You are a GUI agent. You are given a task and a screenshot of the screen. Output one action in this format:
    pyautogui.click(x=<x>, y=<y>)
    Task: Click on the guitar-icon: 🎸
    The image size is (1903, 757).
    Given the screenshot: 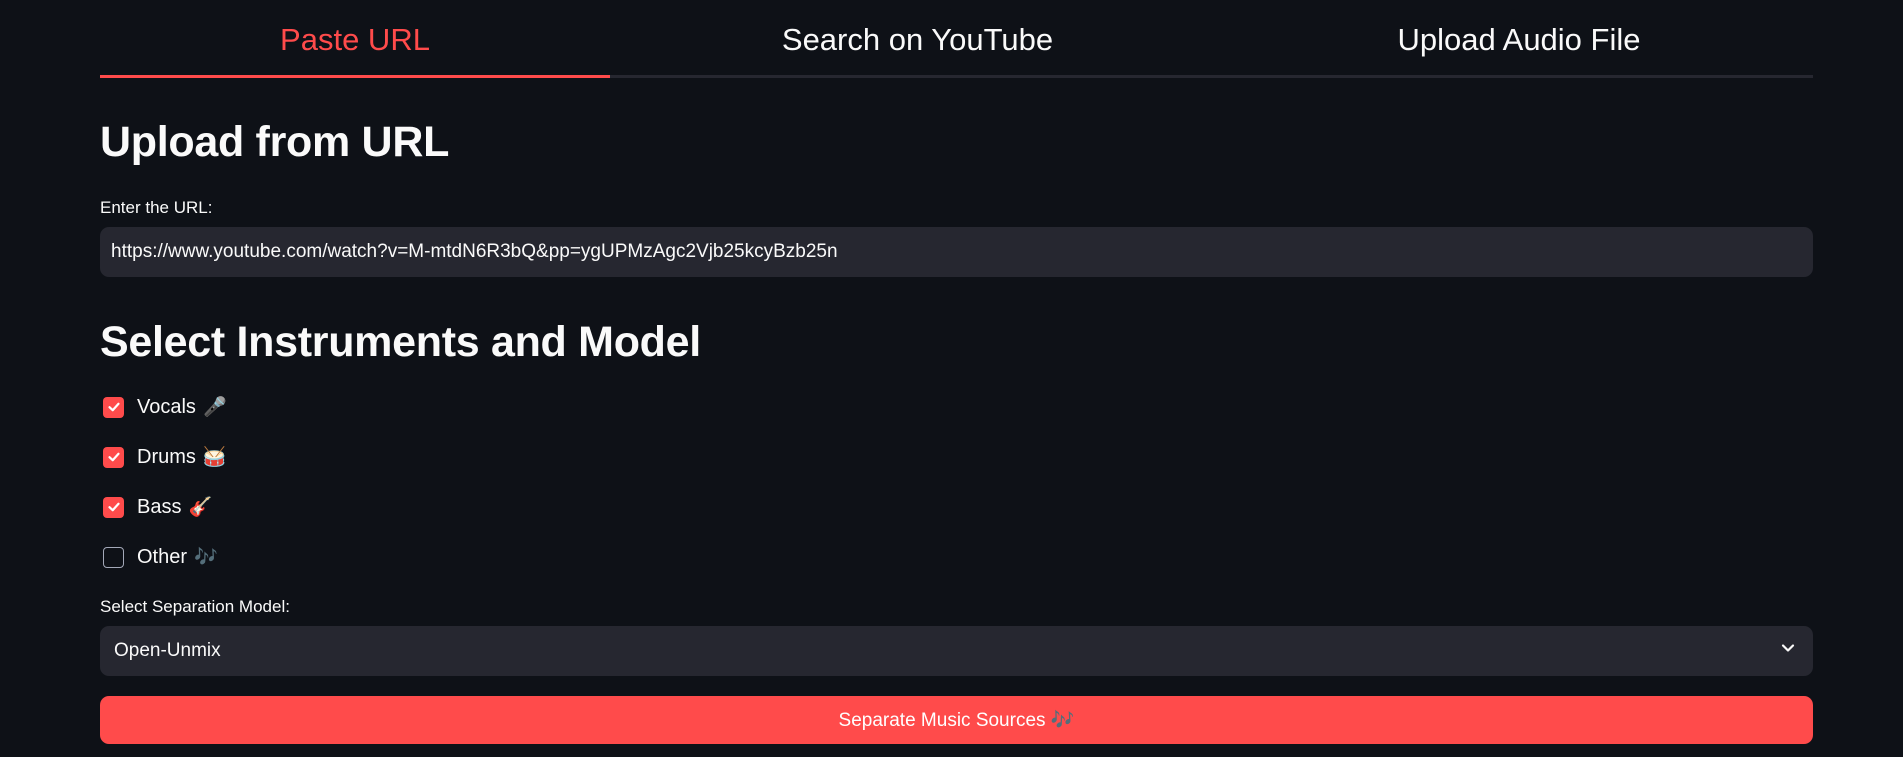 What is the action you would take?
    pyautogui.click(x=200, y=507)
    